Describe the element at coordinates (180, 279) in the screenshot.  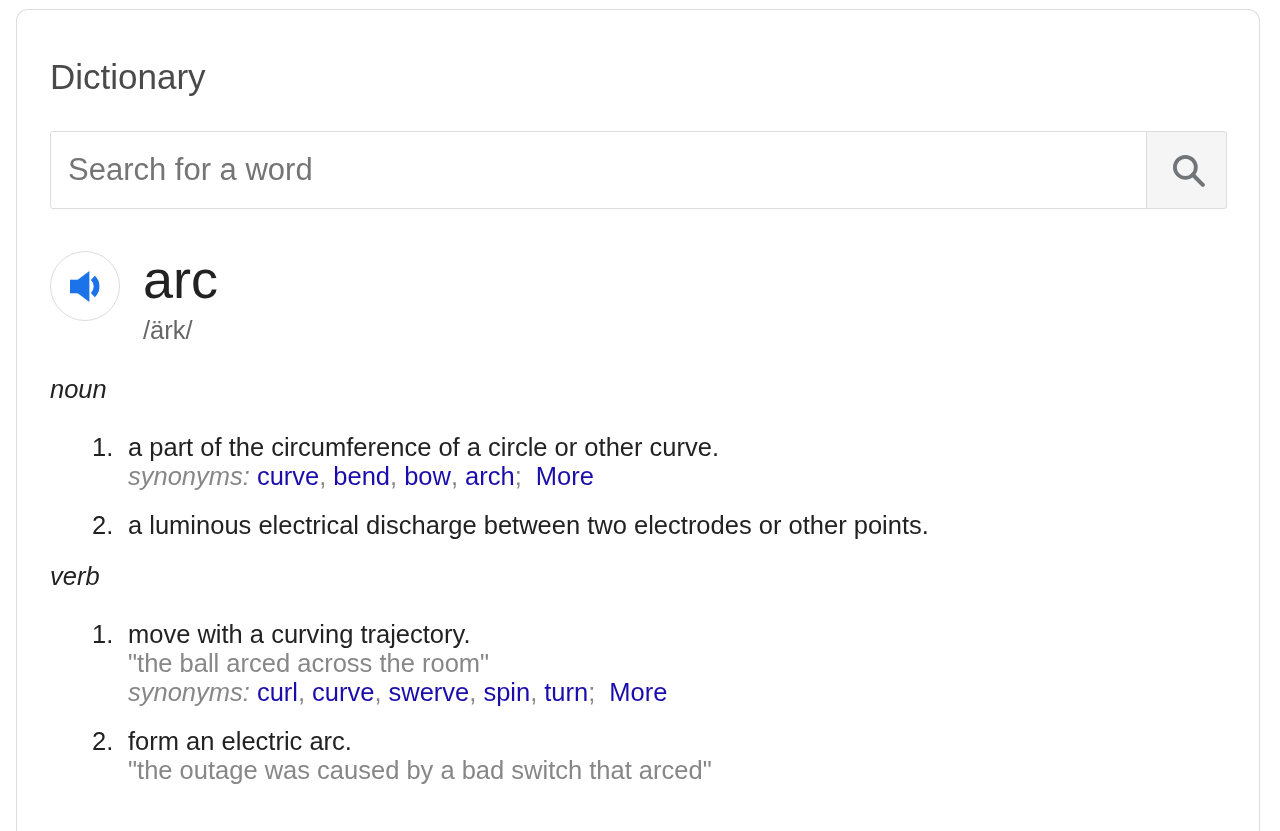
I see `headword: arc` at that location.